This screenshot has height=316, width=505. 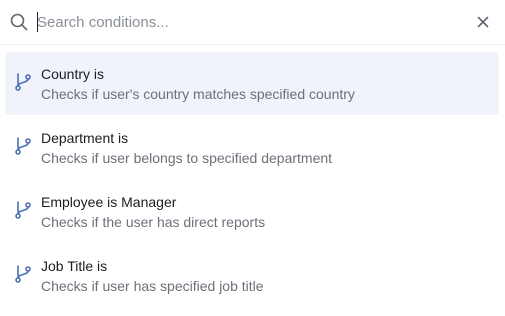 I want to click on condition-title: Country is, so click(x=73, y=74).